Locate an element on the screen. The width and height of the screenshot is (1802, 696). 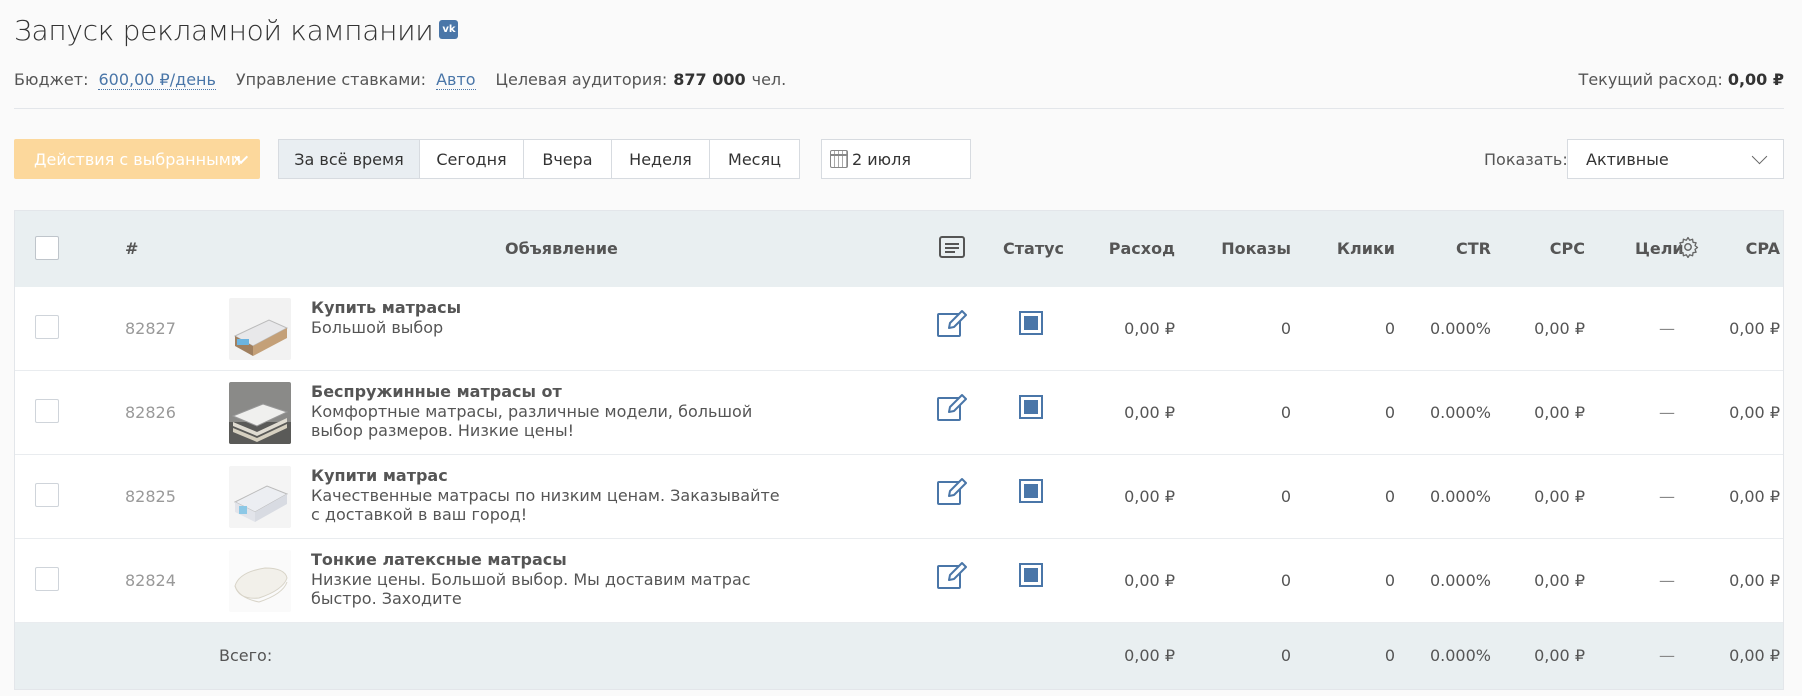
total-impressions: 0 is located at coordinates (1285, 655).